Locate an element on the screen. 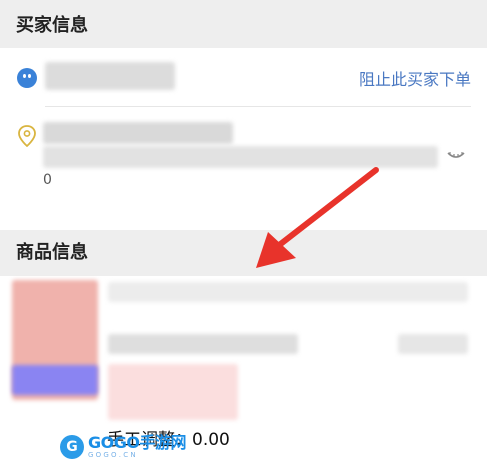 The image size is (487, 468). divider is located at coordinates (258, 106).